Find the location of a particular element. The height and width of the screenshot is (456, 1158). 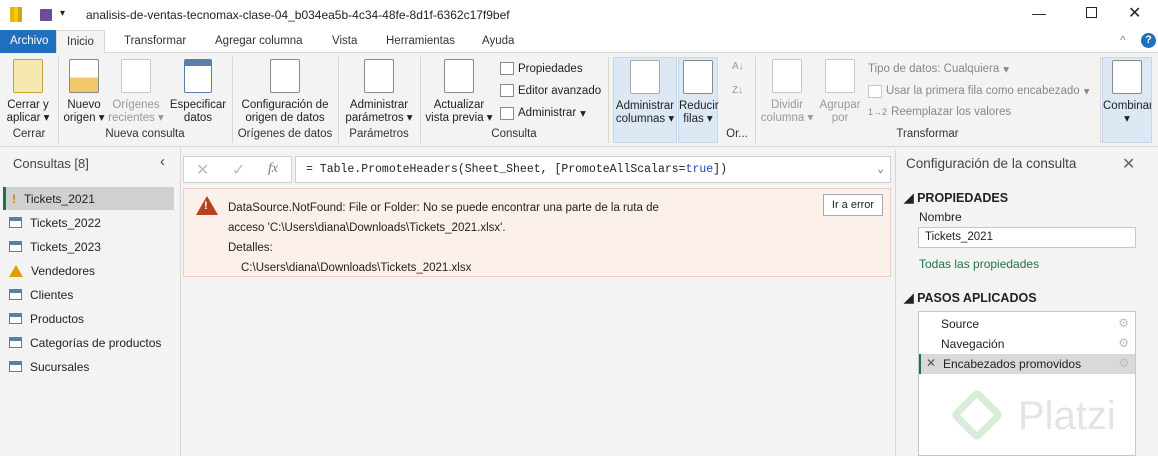

query-label: Tickets_2021 is located at coordinates (59, 198).